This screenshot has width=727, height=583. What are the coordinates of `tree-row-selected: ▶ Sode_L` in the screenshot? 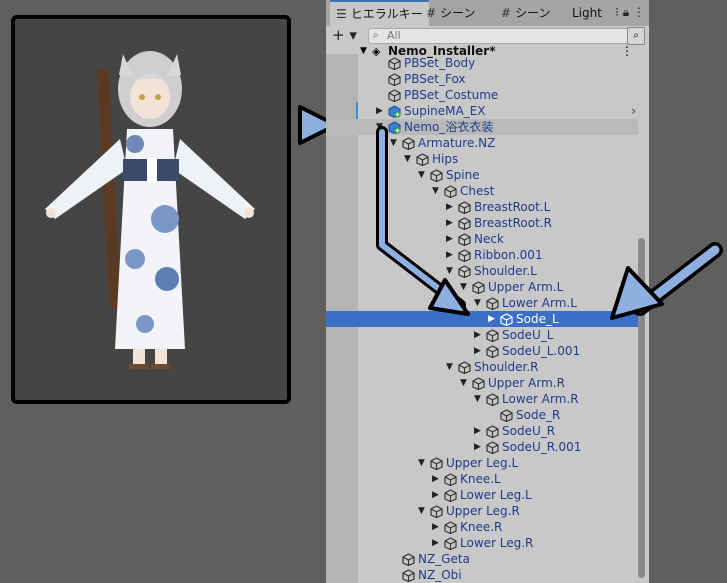 It's located at (482, 319).